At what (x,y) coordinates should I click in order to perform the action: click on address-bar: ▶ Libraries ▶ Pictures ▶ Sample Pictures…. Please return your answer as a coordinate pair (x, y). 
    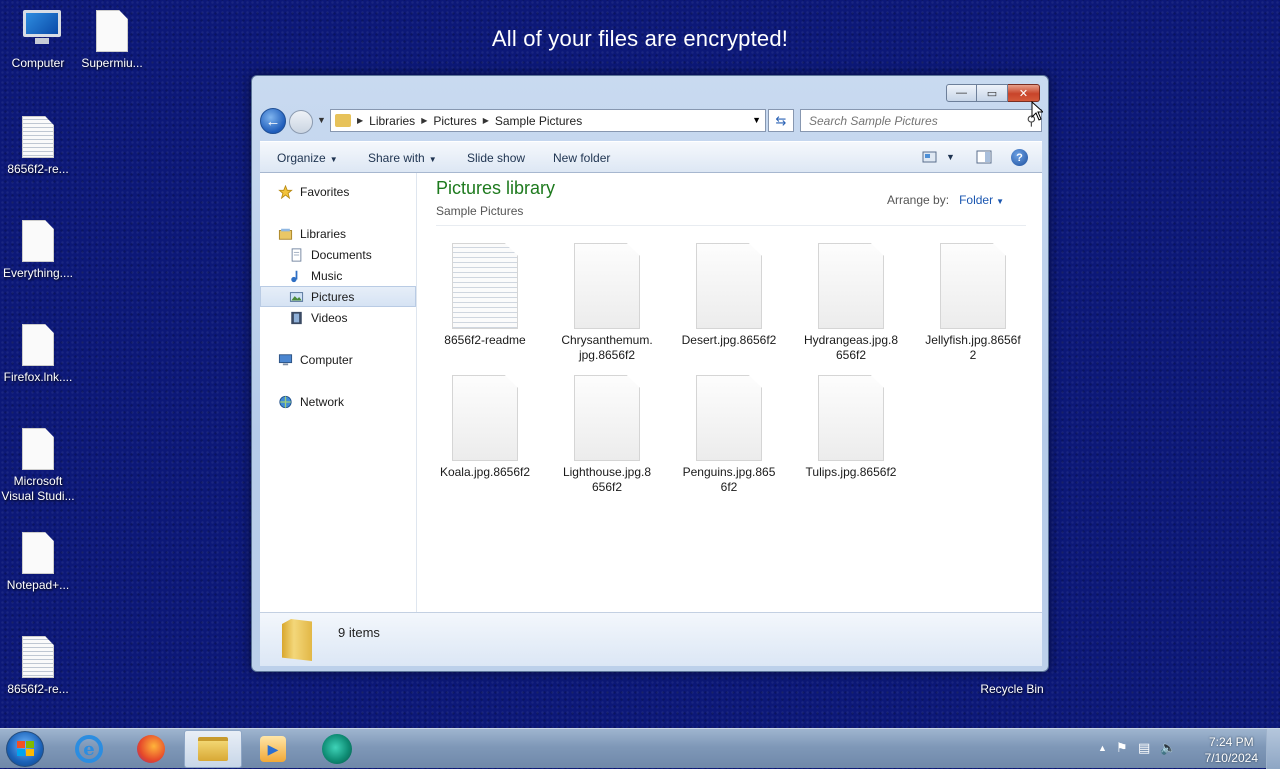
    Looking at the image, I should click on (548, 120).